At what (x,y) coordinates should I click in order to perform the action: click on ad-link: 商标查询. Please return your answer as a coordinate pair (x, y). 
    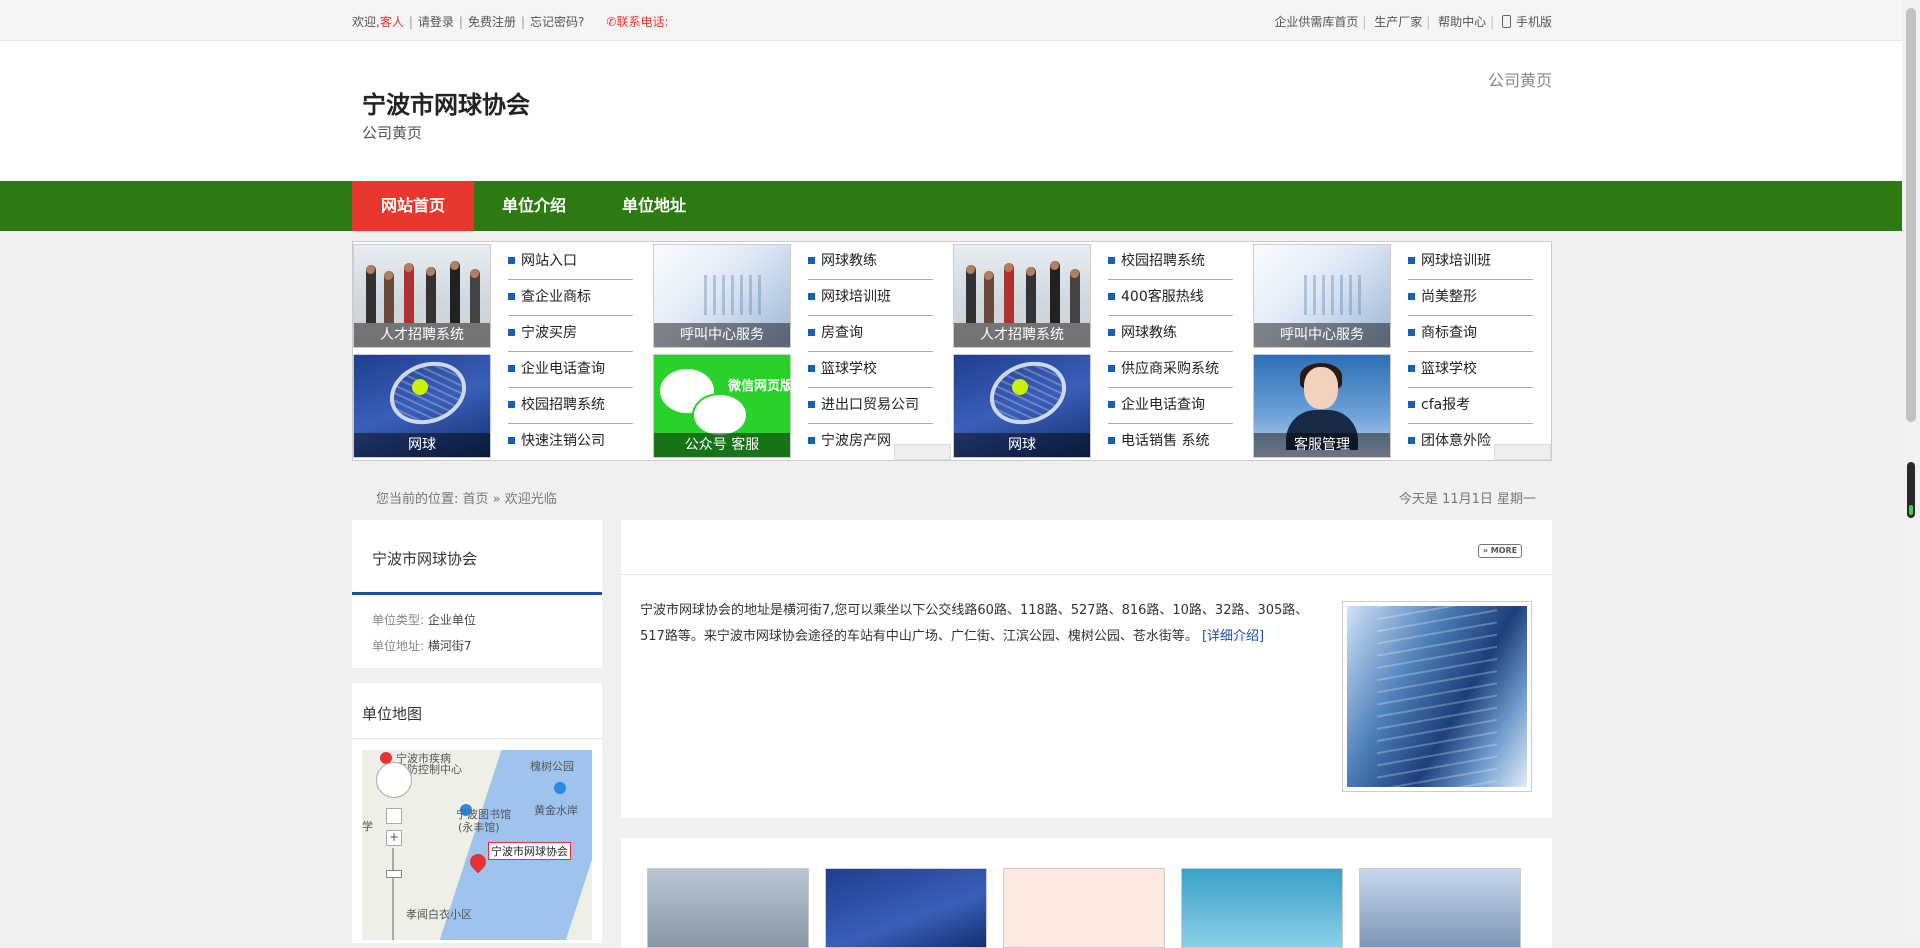
    Looking at the image, I should click on (1470, 334).